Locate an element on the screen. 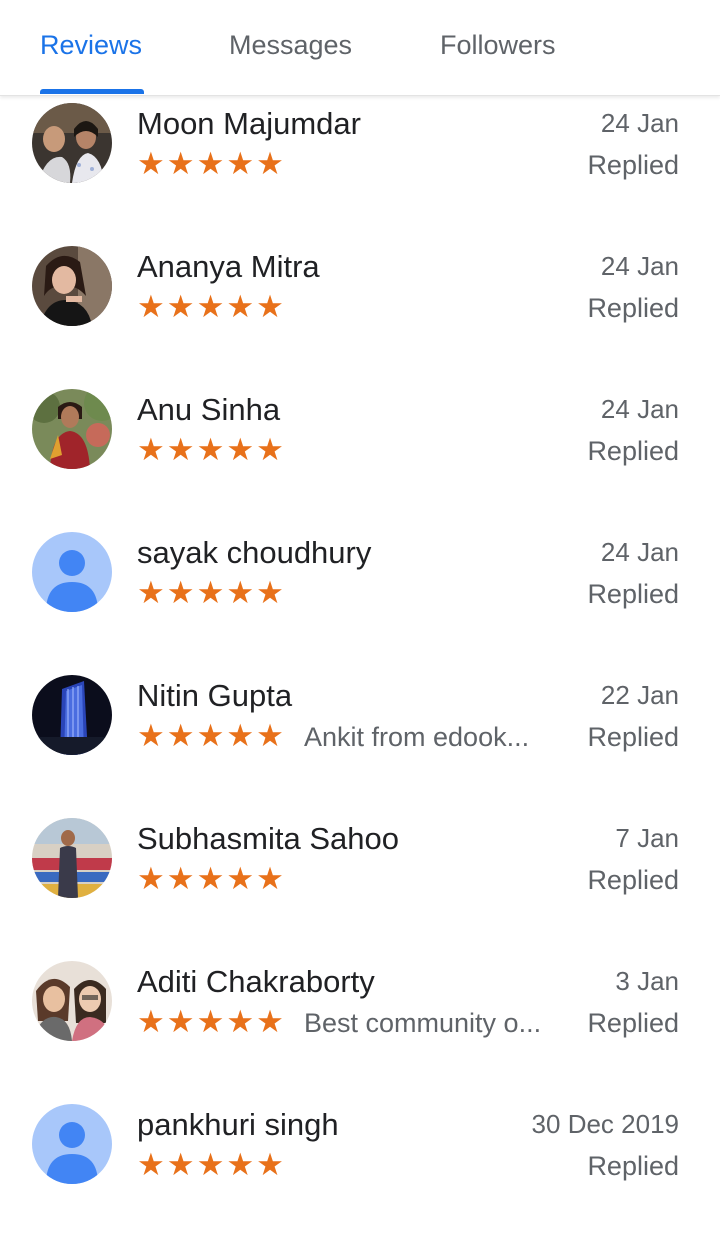  reviewer-name: Moon Majumdar is located at coordinates (249, 123).